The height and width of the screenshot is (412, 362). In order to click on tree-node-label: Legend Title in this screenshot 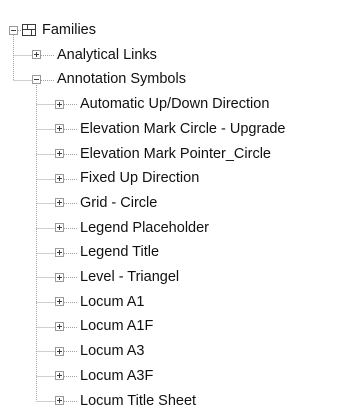, I will do `click(120, 252)`.